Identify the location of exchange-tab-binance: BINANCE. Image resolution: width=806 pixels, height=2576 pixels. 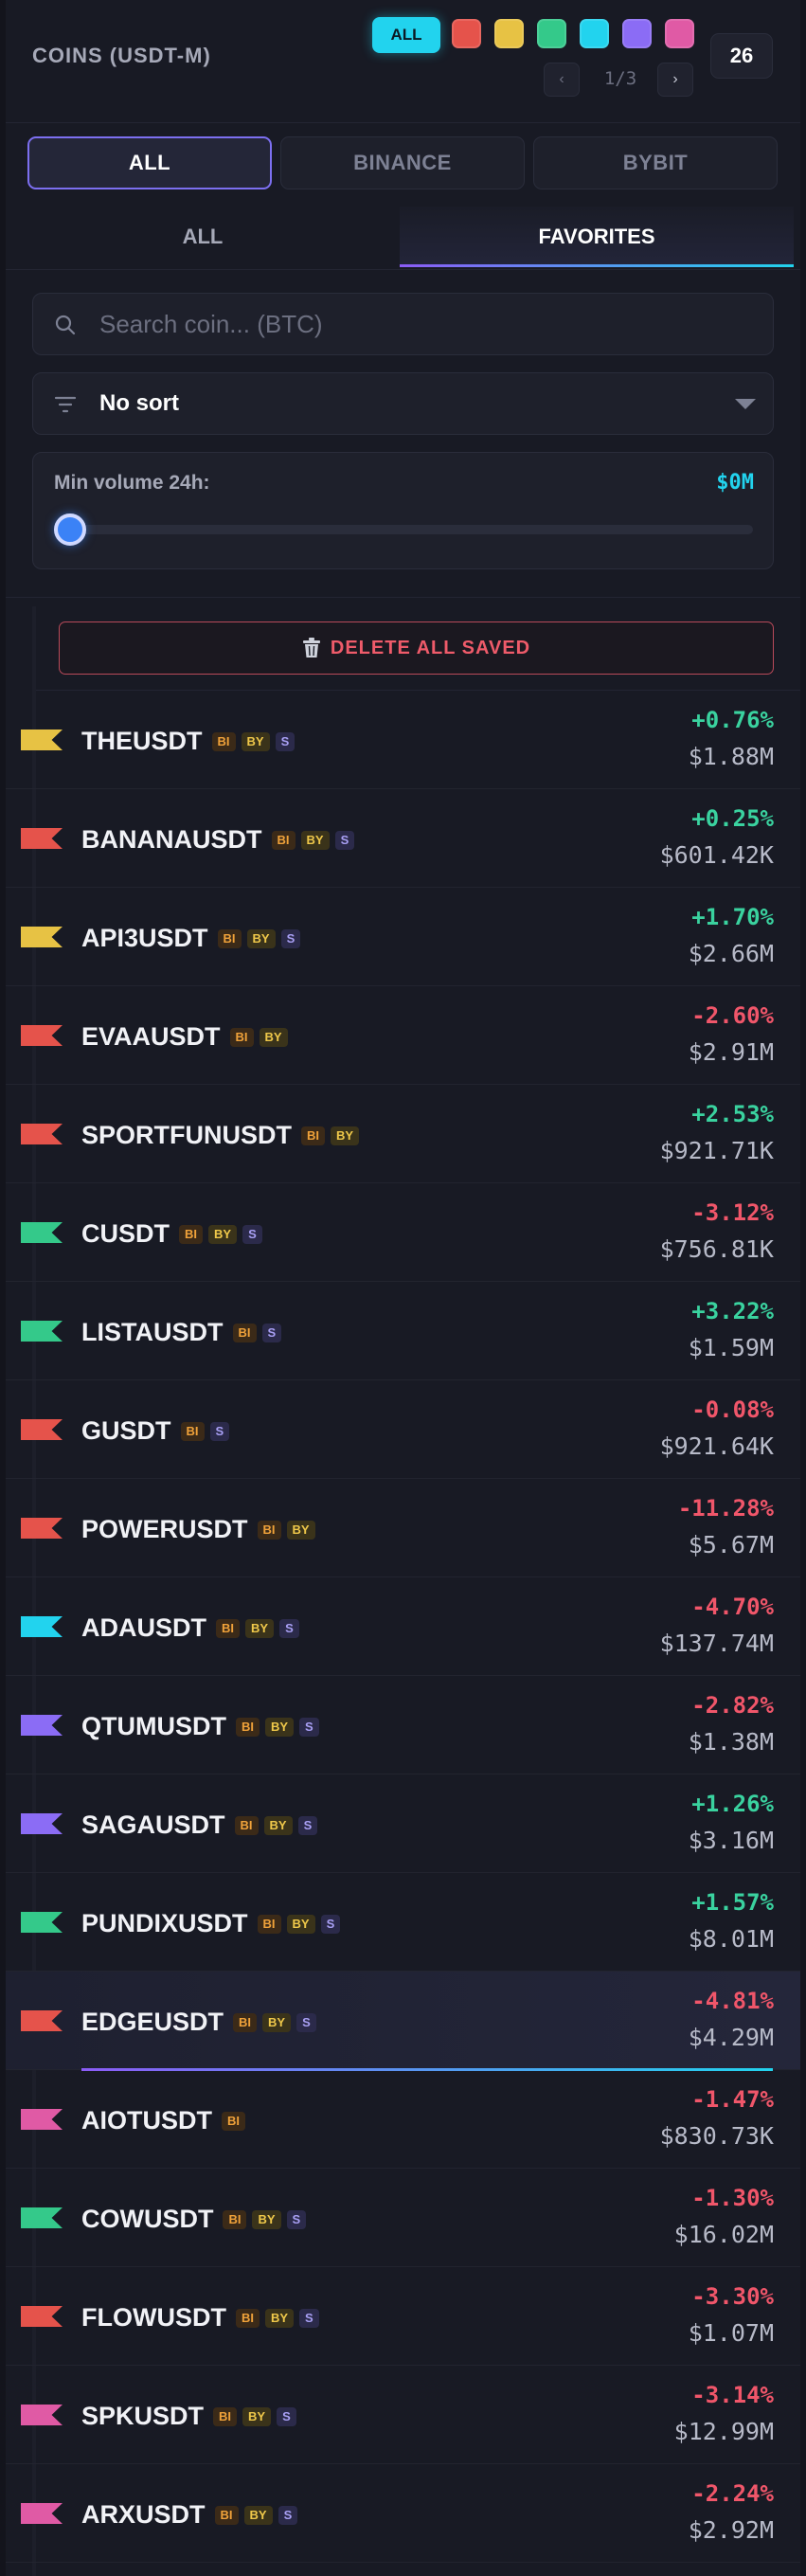
(402, 162).